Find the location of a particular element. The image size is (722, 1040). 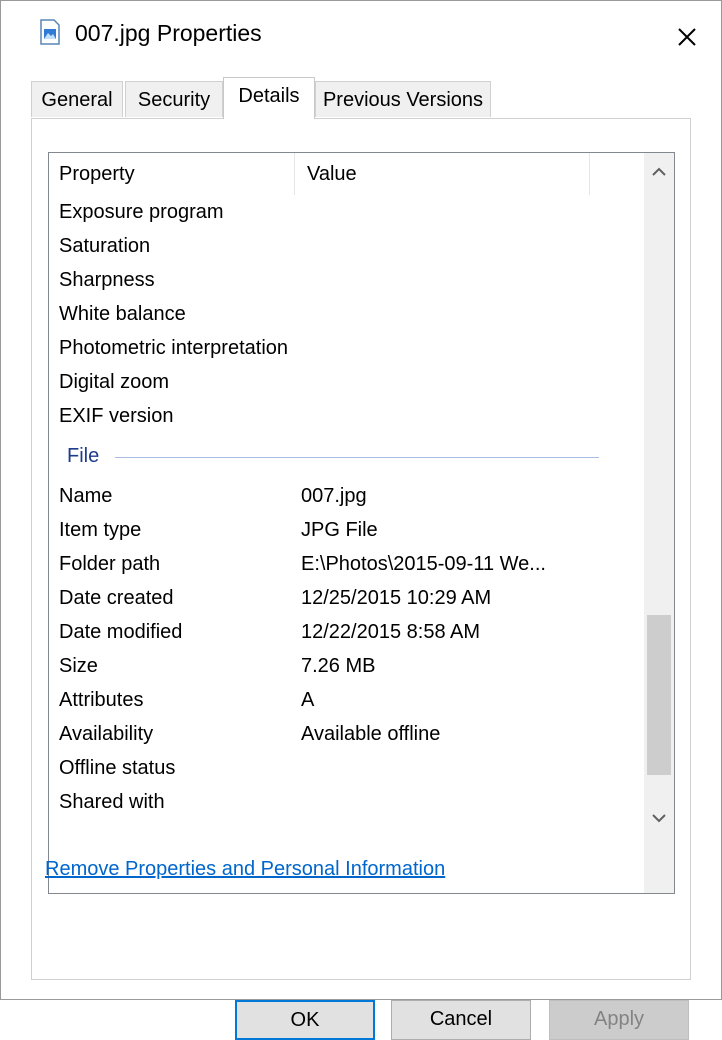

property-row: Availability Available offline is located at coordinates (334, 734).